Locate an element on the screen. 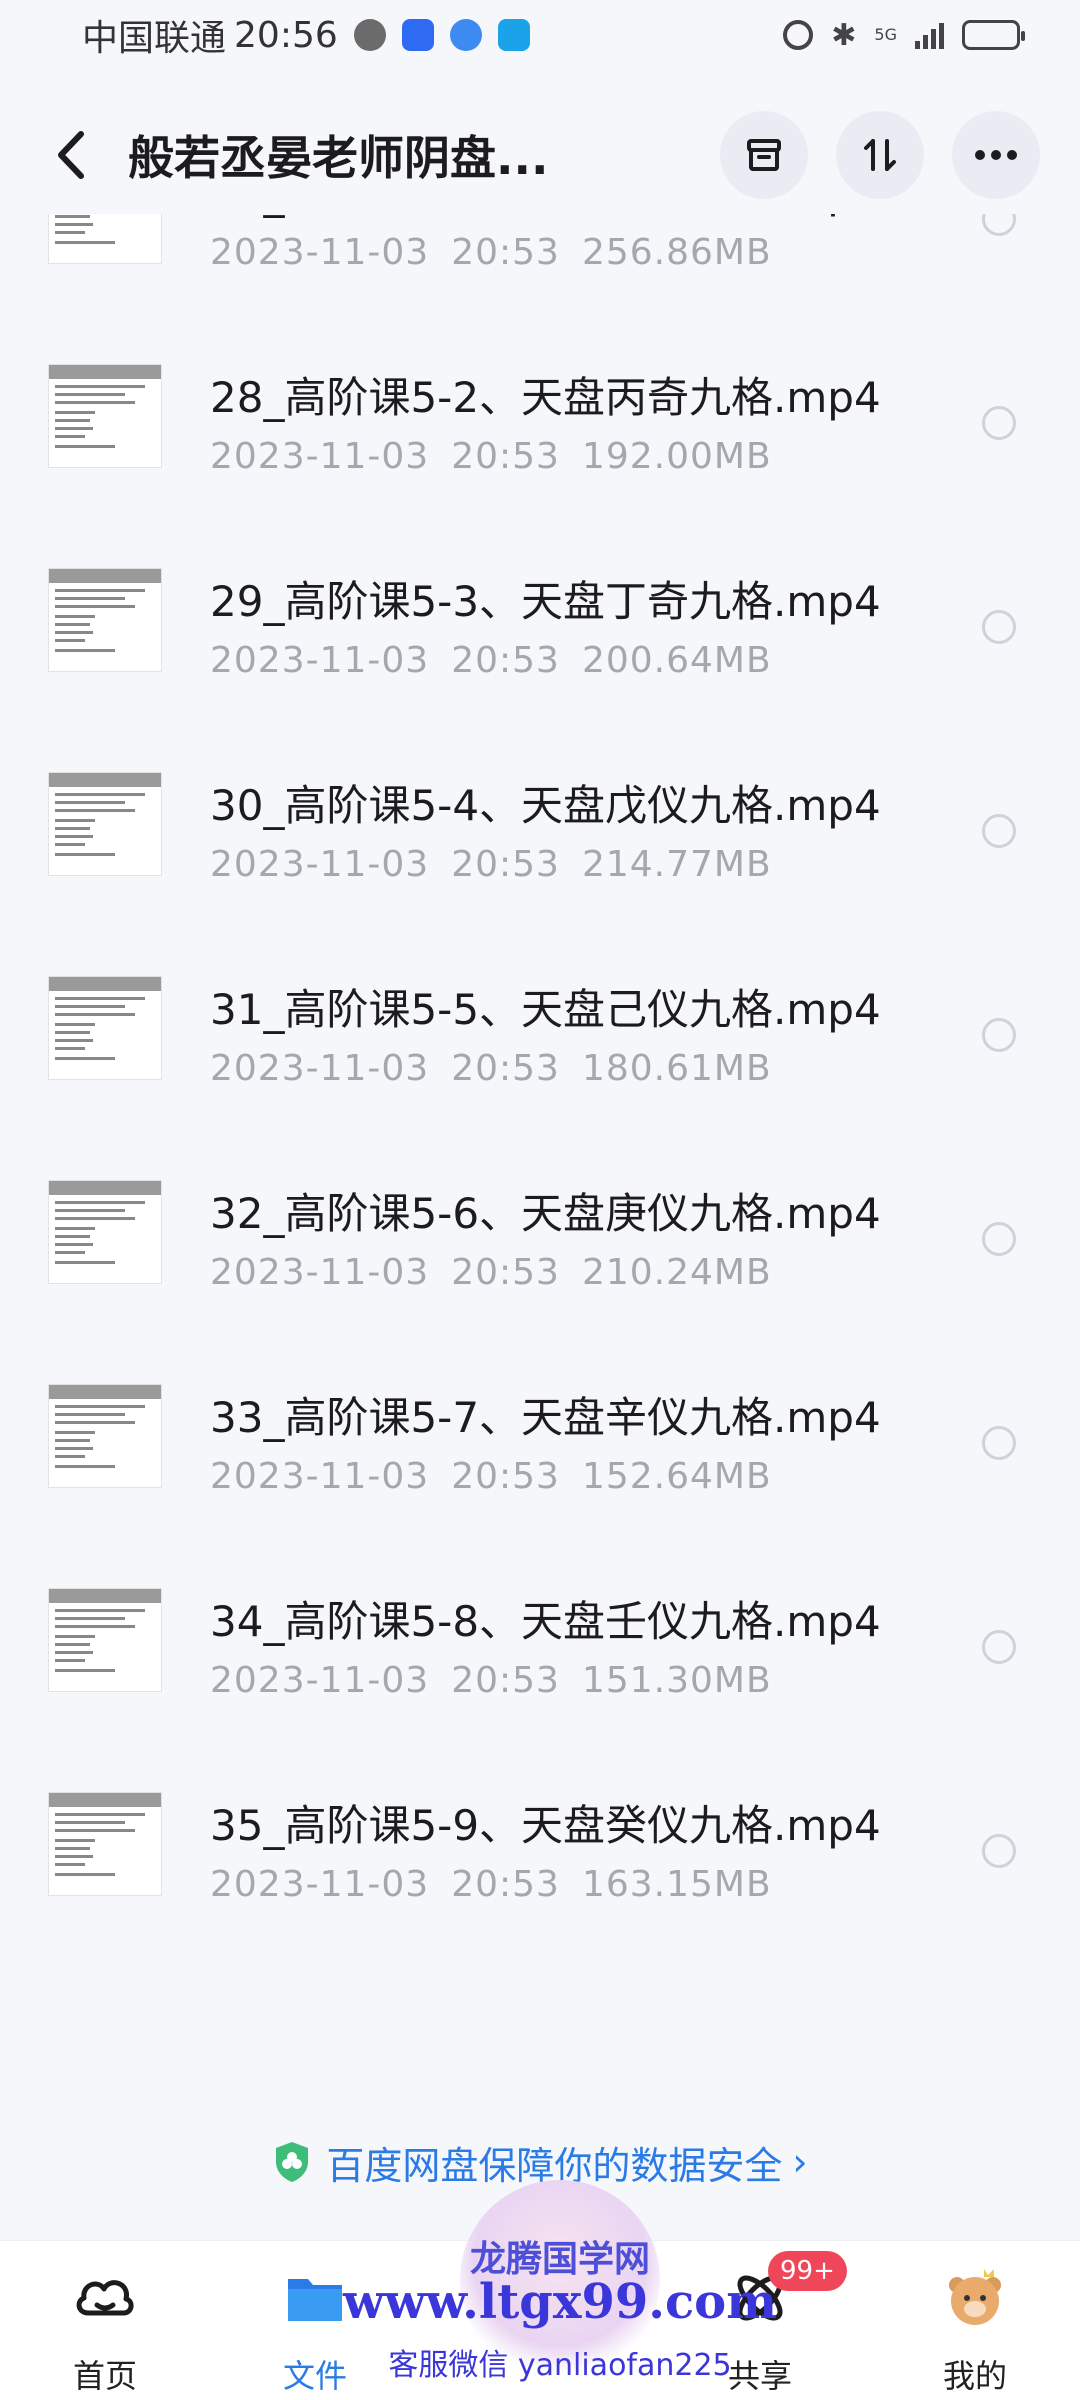 This screenshot has height=2400, width=1080. nav-home-label: 首页 is located at coordinates (104, 2376).